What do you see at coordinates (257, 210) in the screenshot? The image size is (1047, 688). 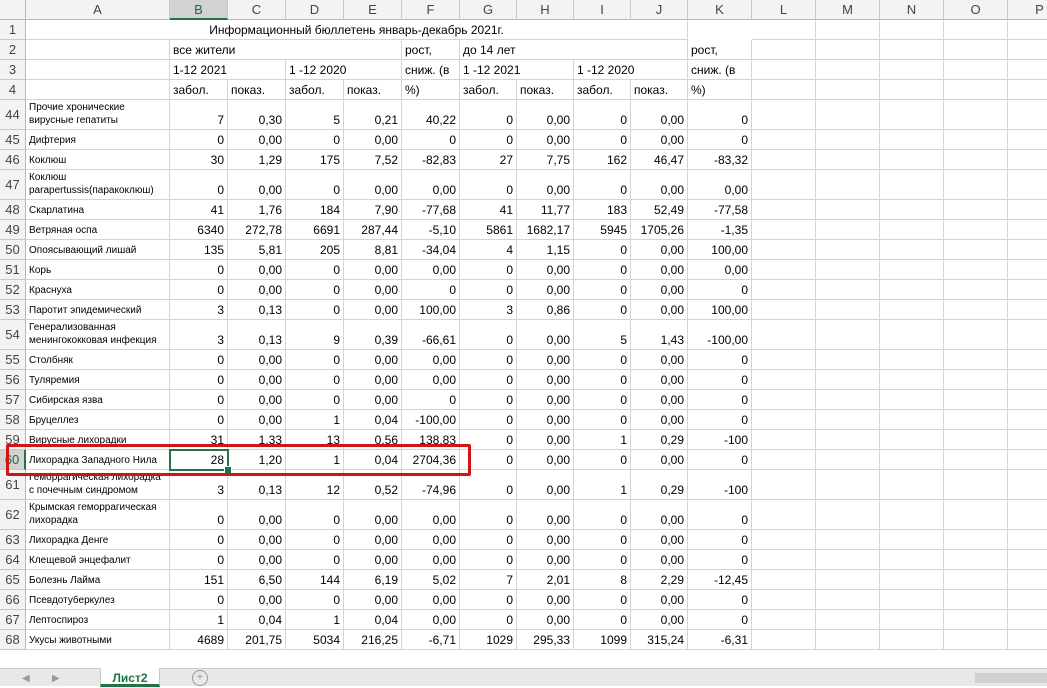 I see `value-cell: 1,76` at bounding box center [257, 210].